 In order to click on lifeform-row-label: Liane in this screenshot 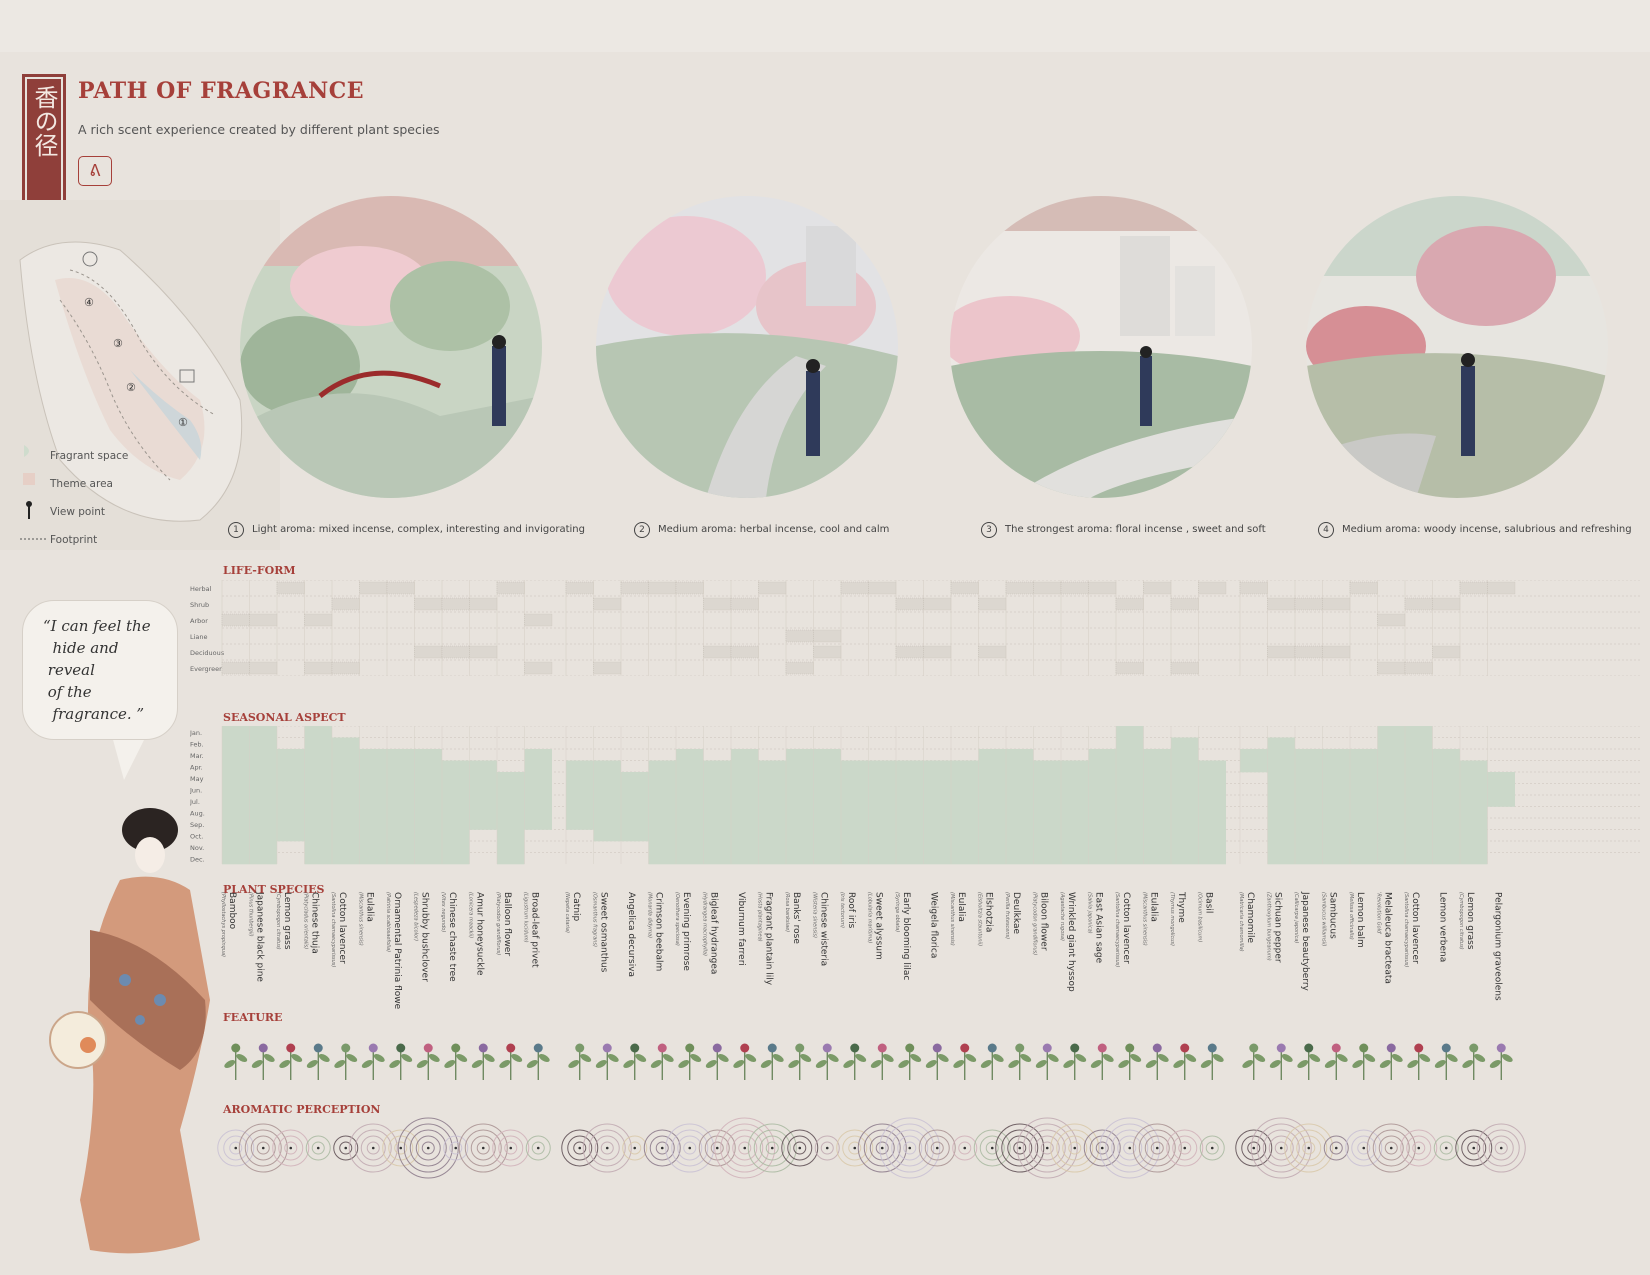, I will do `click(199, 637)`.